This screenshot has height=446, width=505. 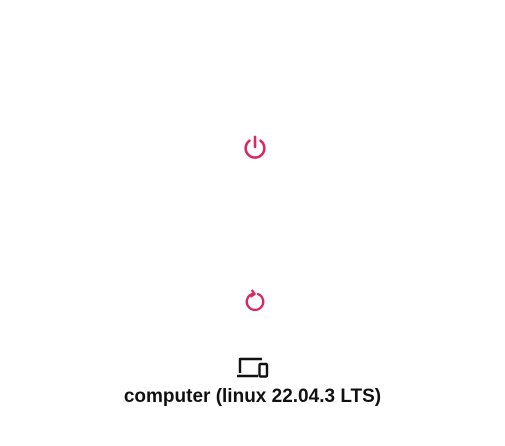 I want to click on device-info: computer (linux 22.04.3 LTS), so click(x=252, y=382).